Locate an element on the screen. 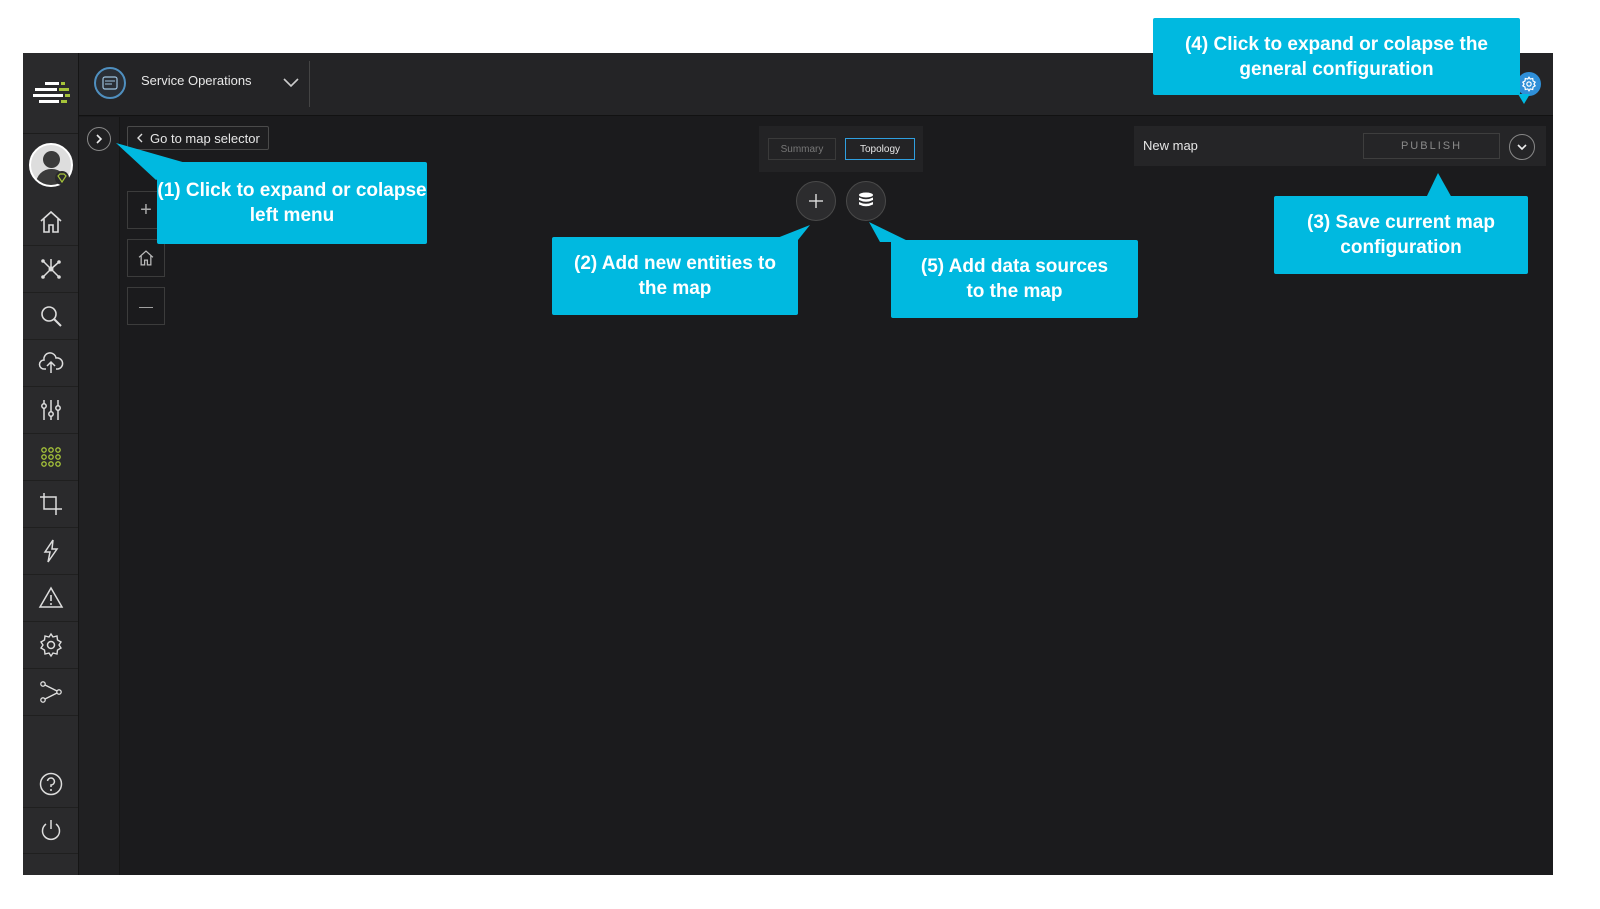  callout-add-data-sources: (5) Add data sources to the map is located at coordinates (1014, 279).